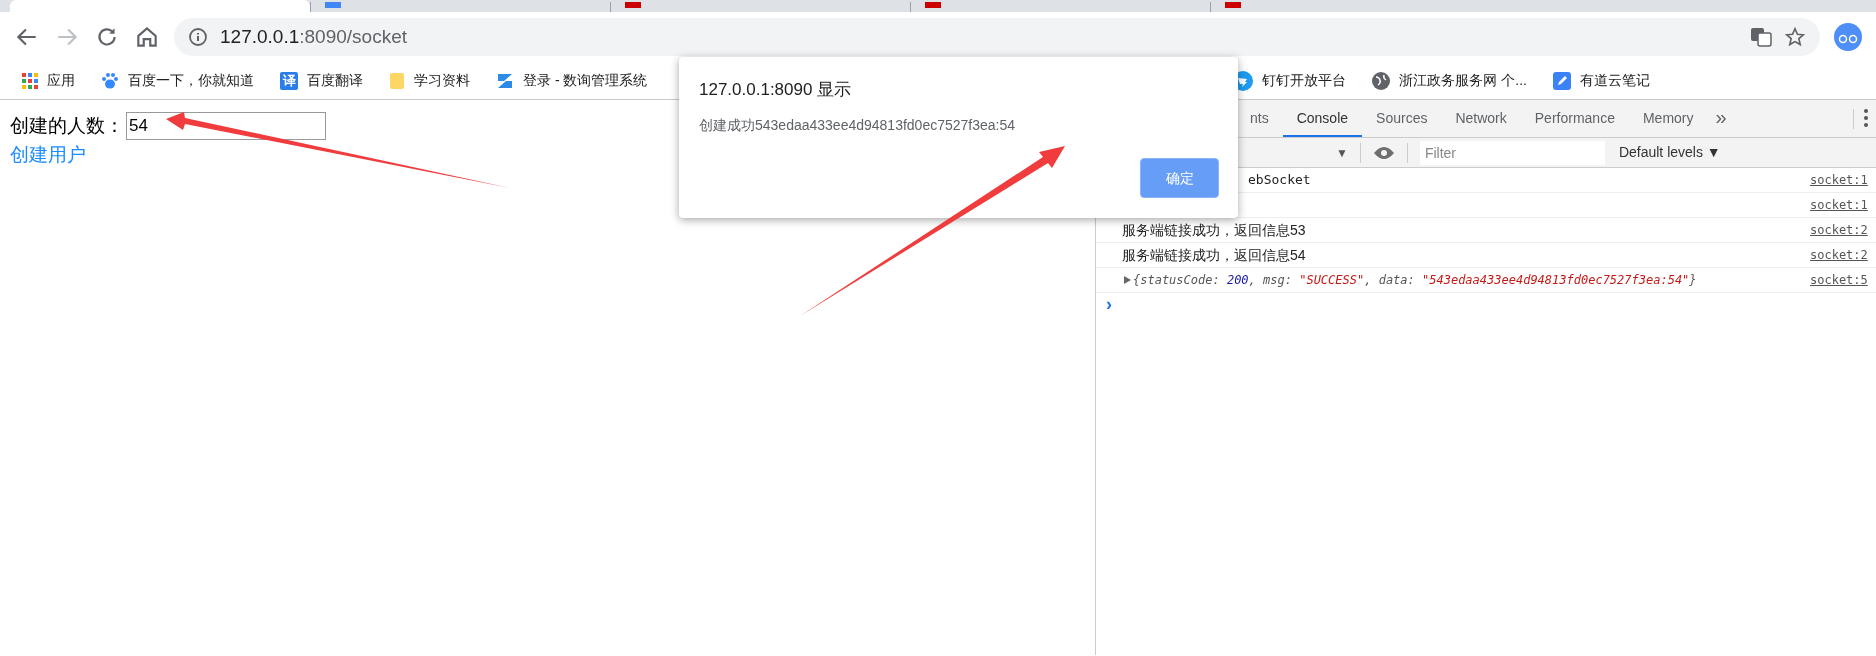  I want to click on eye-icon, so click(1383, 152).